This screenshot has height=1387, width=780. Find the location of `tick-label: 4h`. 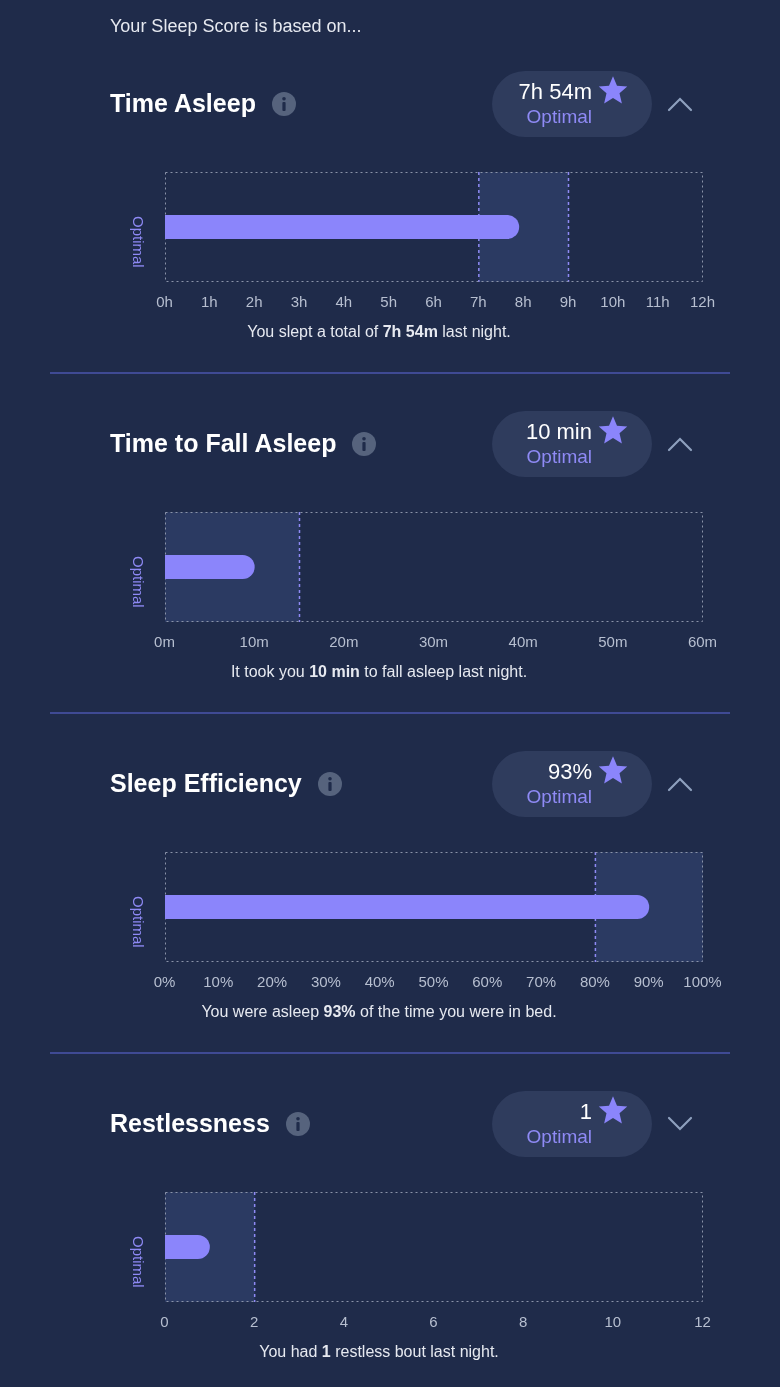

tick-label: 4h is located at coordinates (344, 302).